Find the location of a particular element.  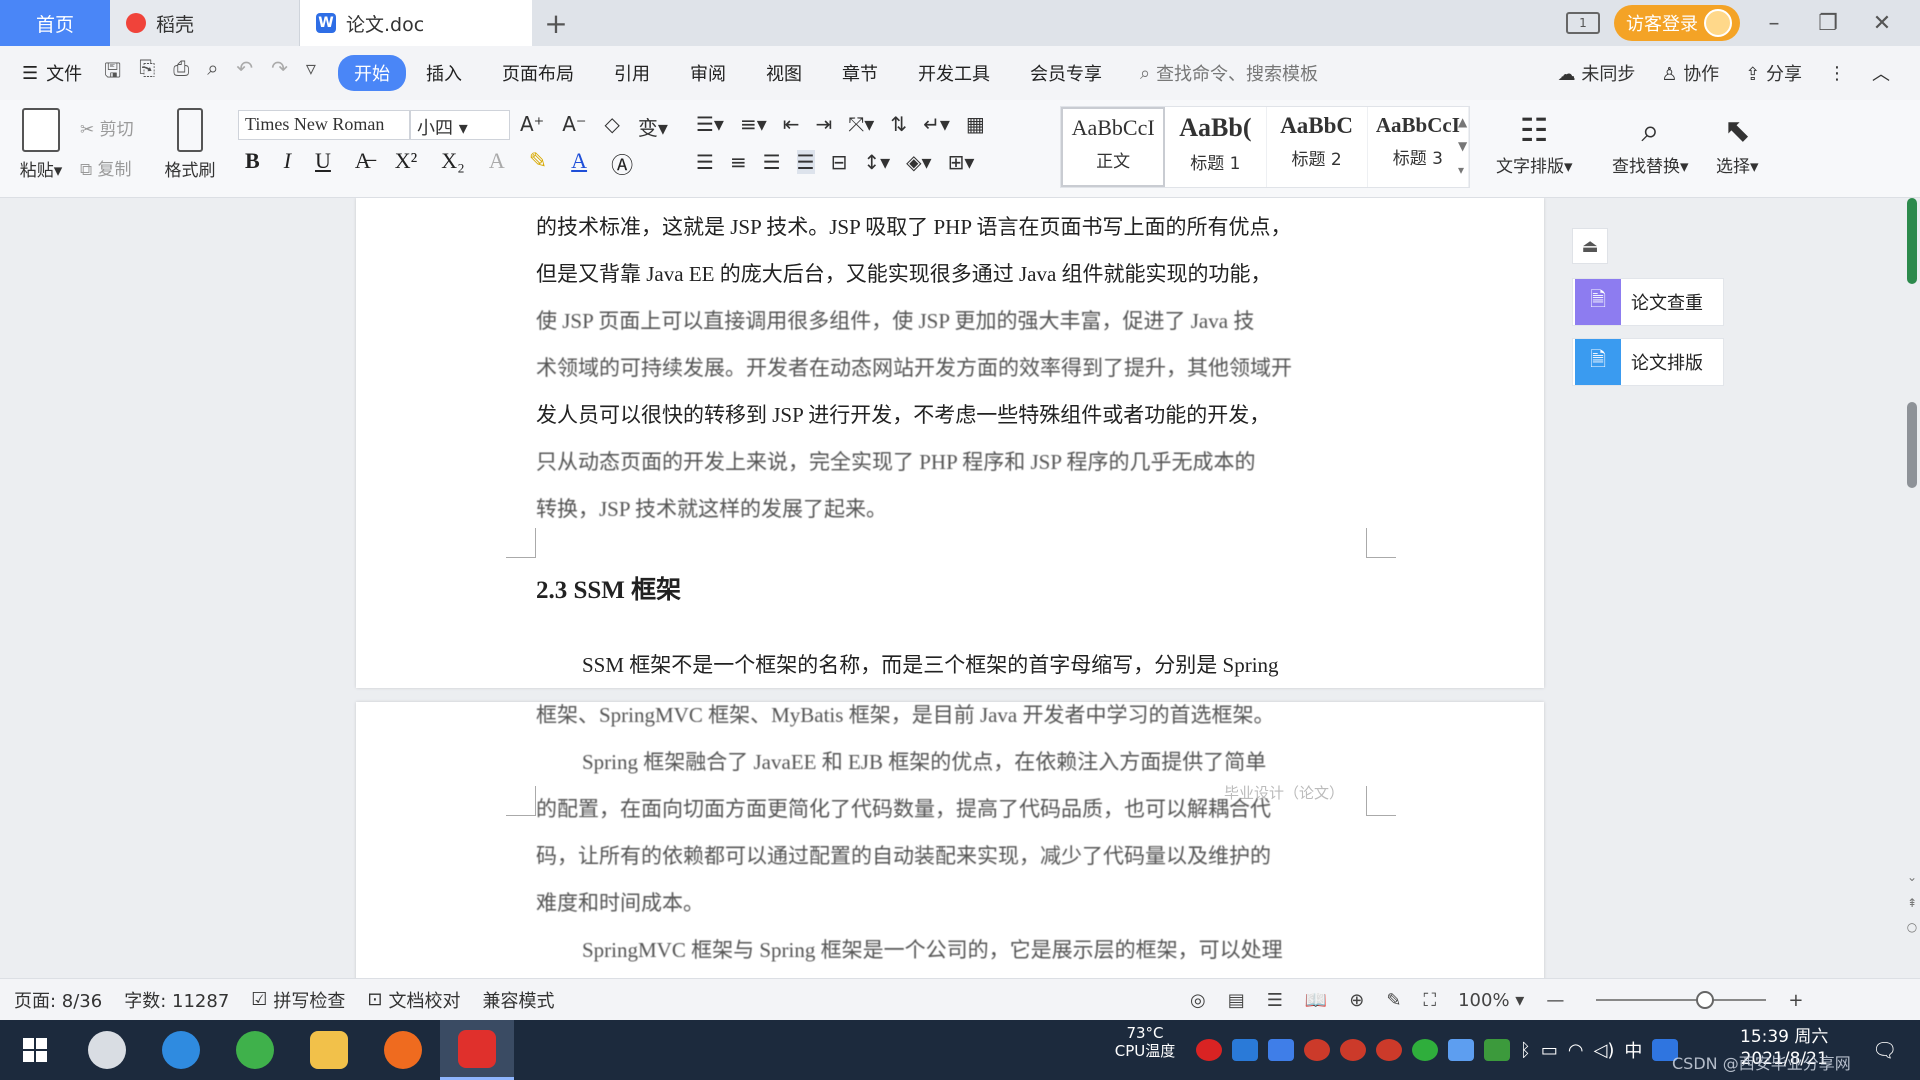

text-layout-button: ☷ 文字排版▾ is located at coordinates (1534, 142).